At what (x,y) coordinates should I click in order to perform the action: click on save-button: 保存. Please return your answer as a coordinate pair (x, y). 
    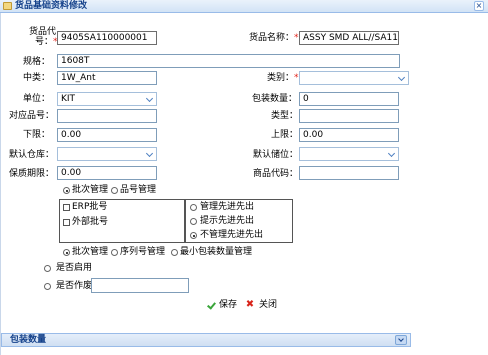
    Looking at the image, I should click on (223, 306).